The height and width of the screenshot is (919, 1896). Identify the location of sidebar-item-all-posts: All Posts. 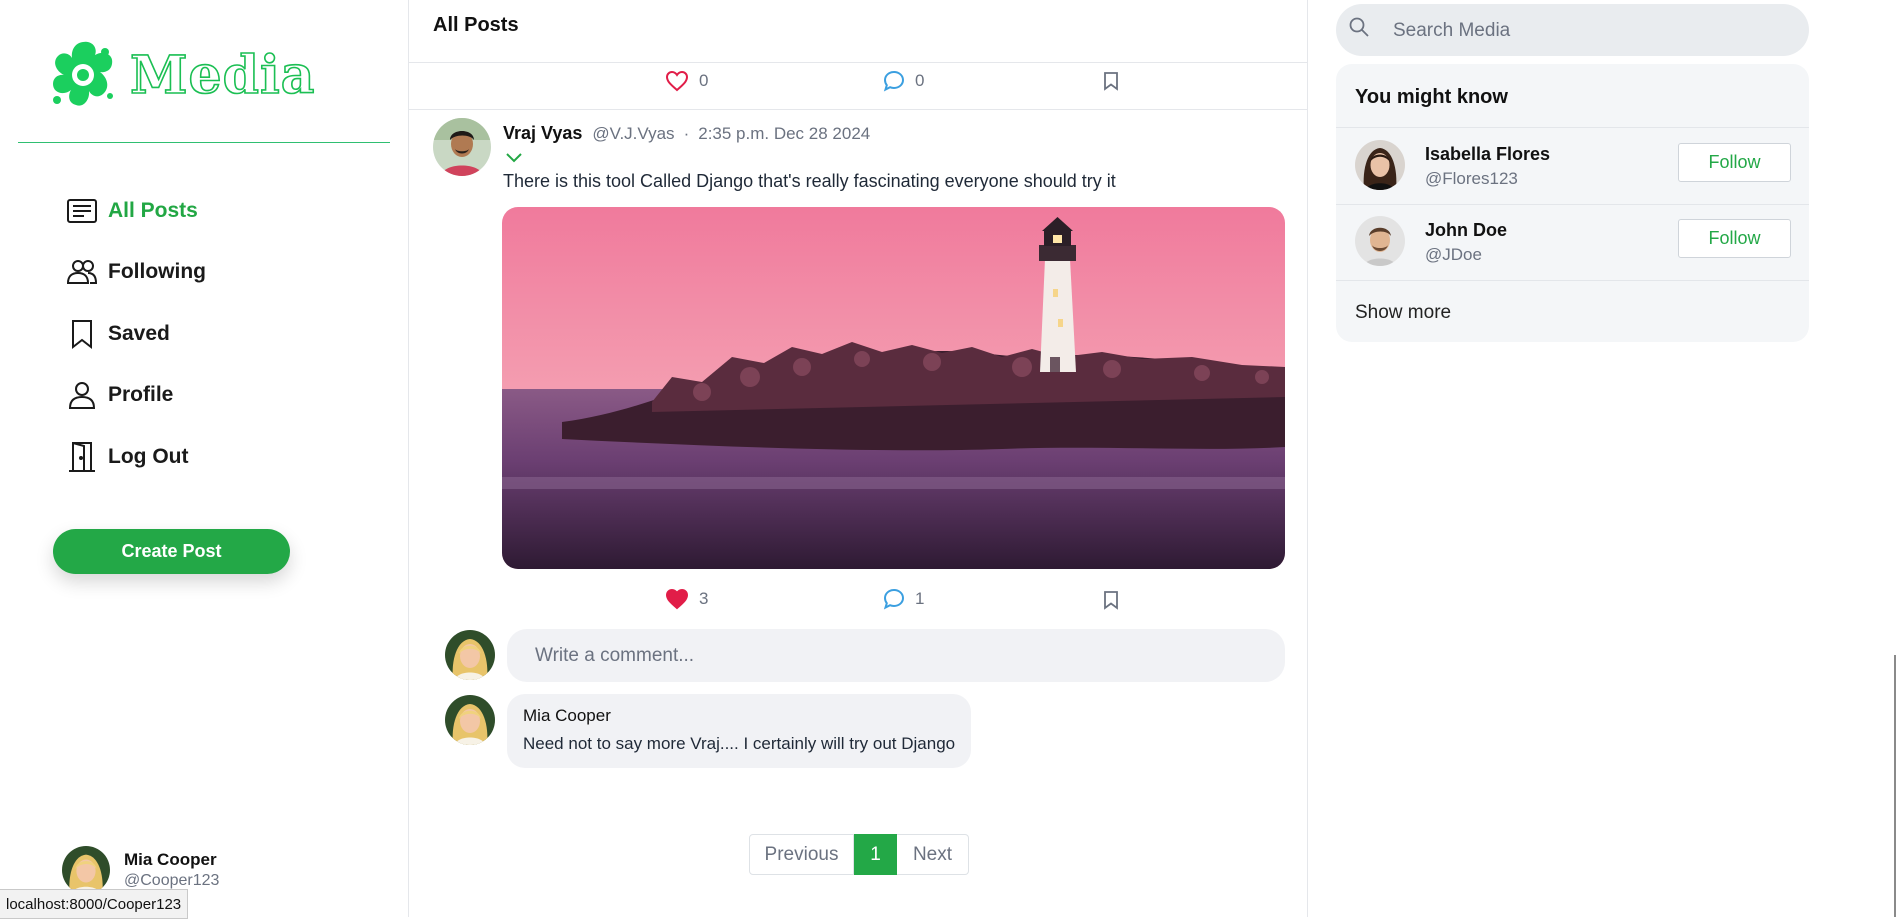
(136, 211).